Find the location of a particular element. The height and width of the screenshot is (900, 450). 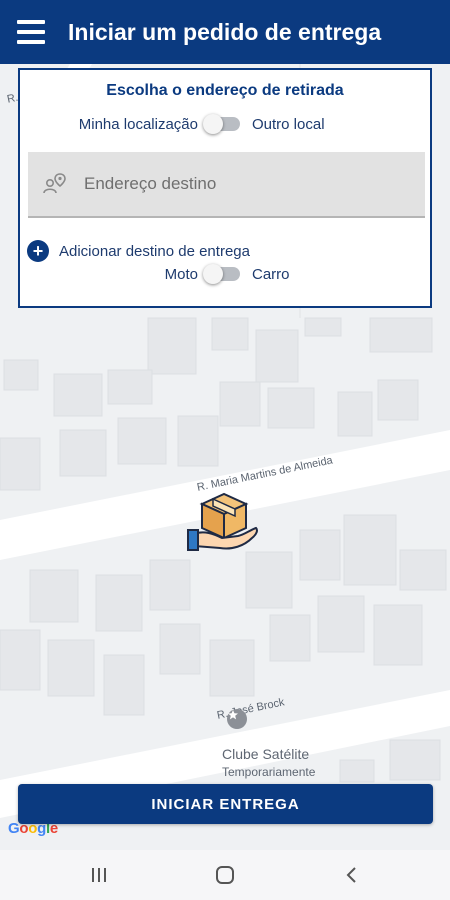

add-destination-button: + Adicionar destino de entrega is located at coordinates (138, 251).